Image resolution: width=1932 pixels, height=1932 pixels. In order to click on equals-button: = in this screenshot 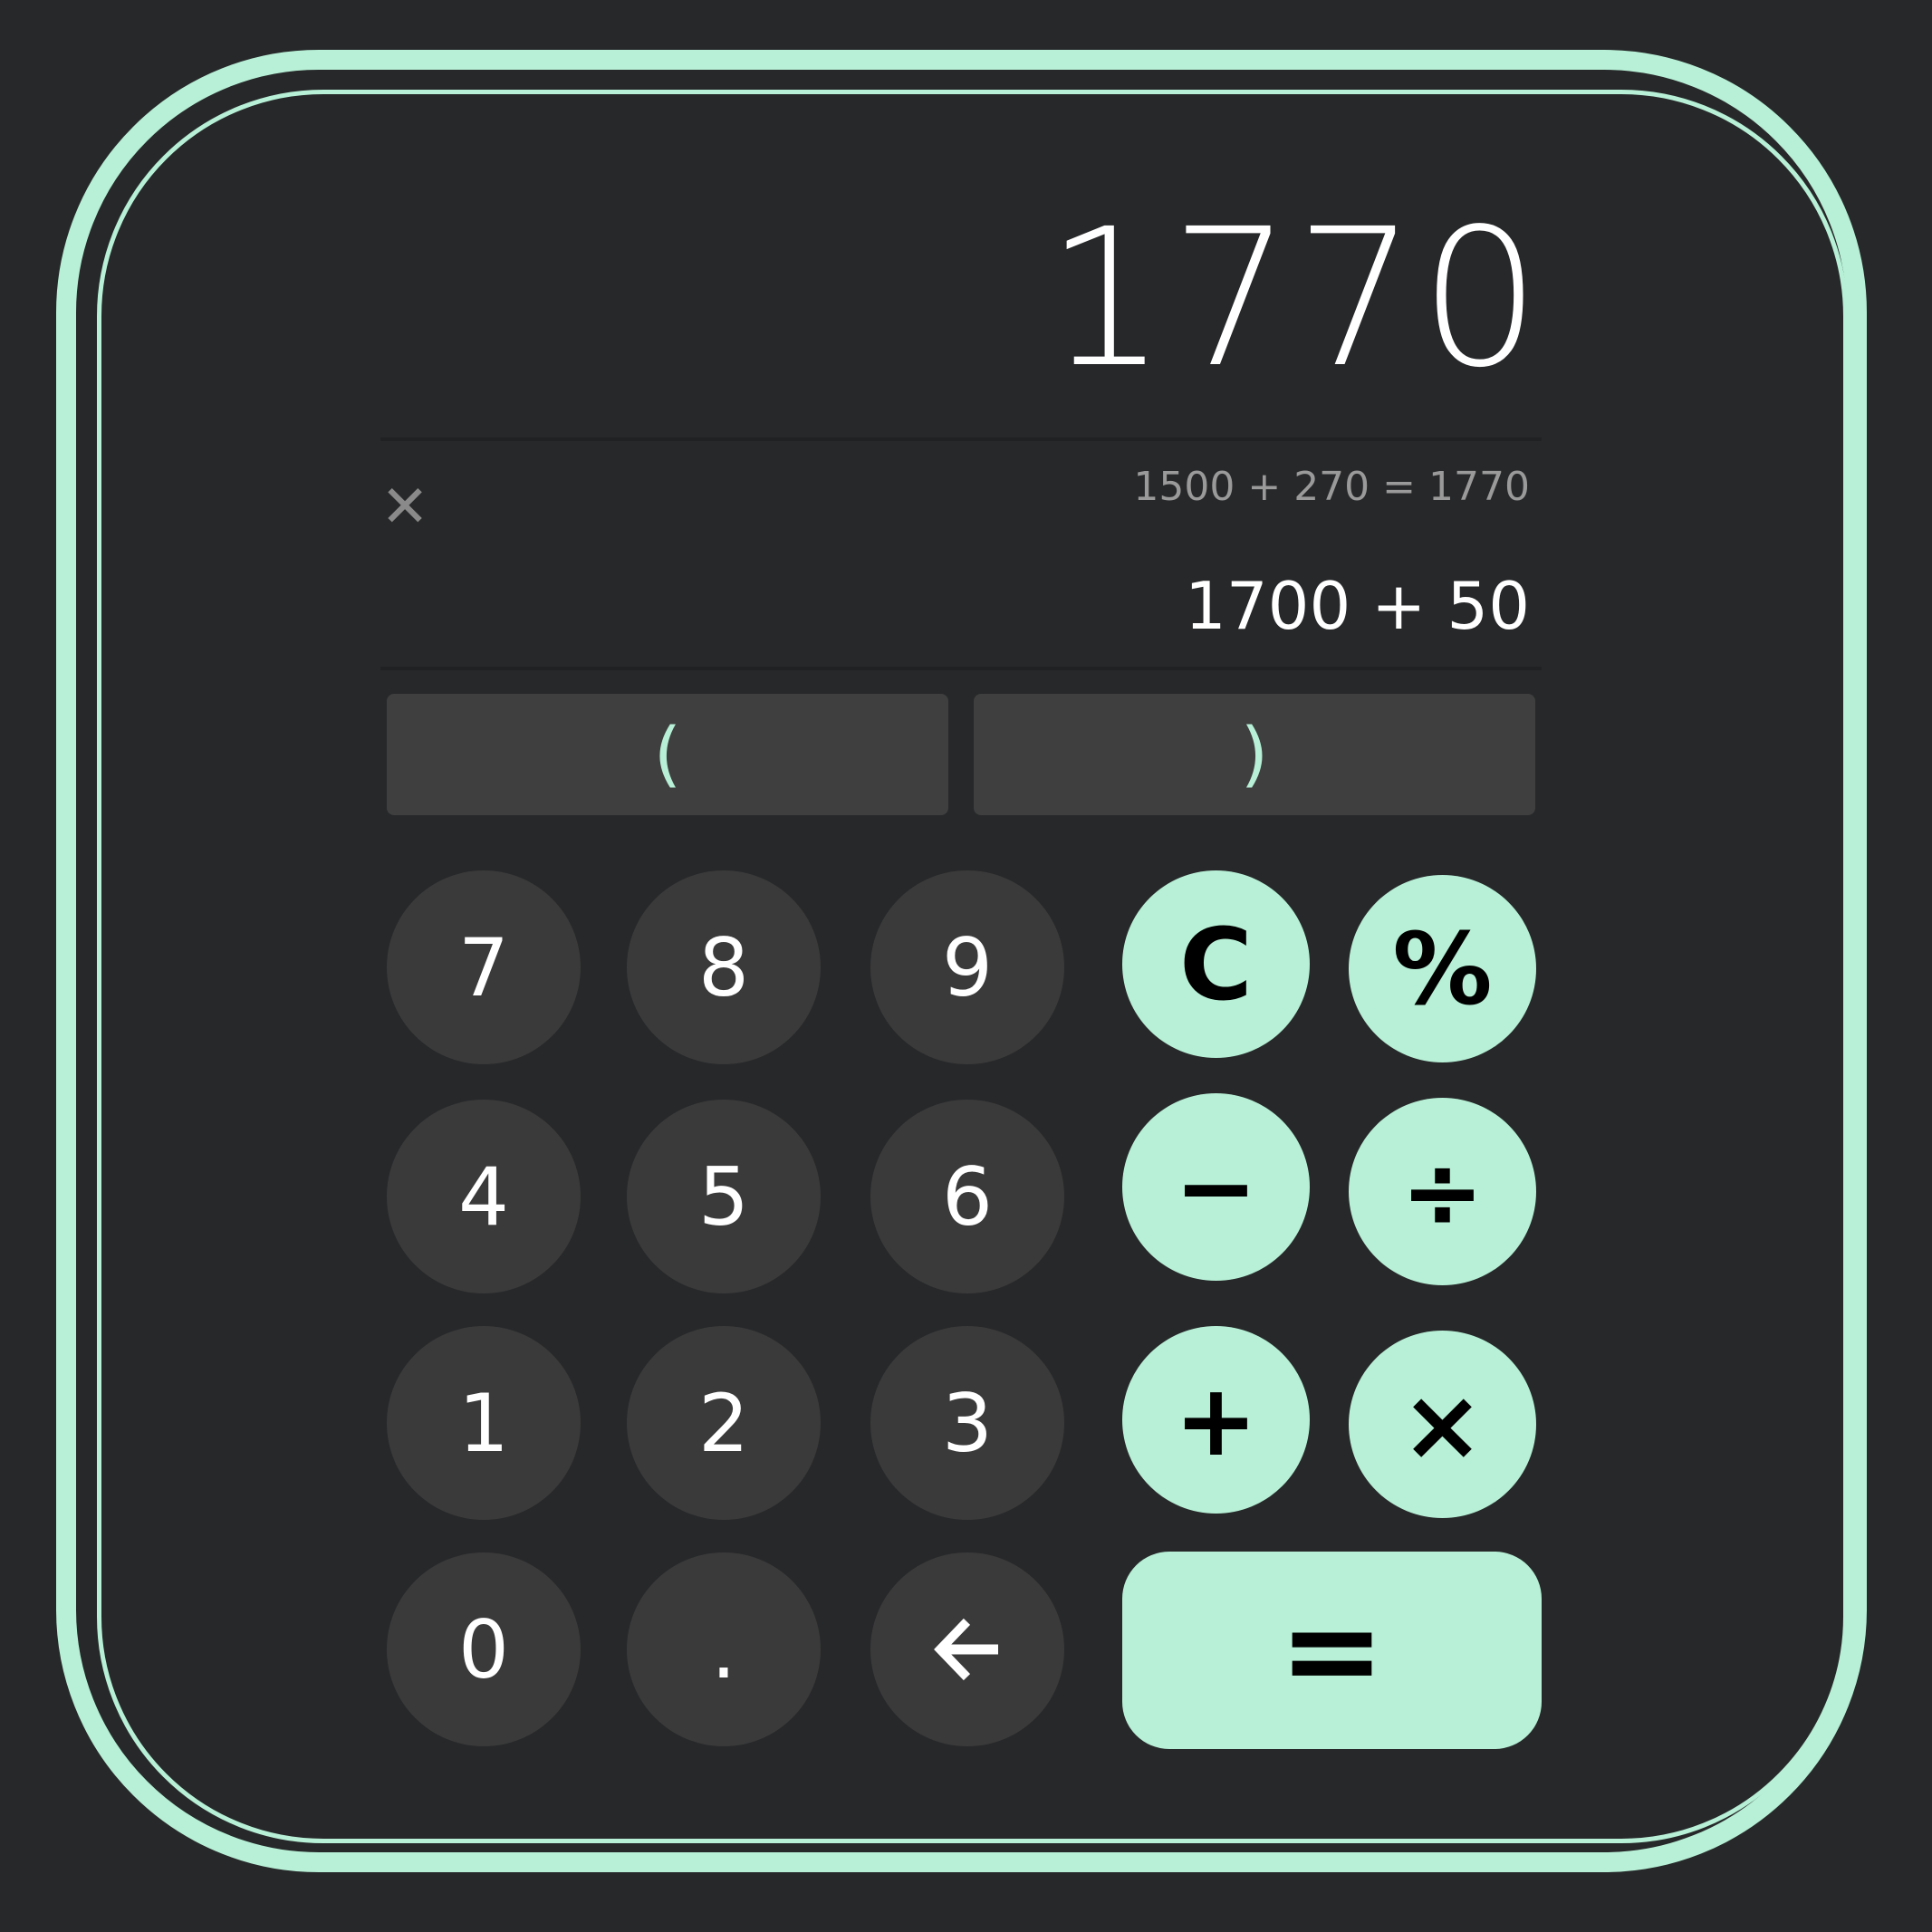, I will do `click(1332, 1650)`.